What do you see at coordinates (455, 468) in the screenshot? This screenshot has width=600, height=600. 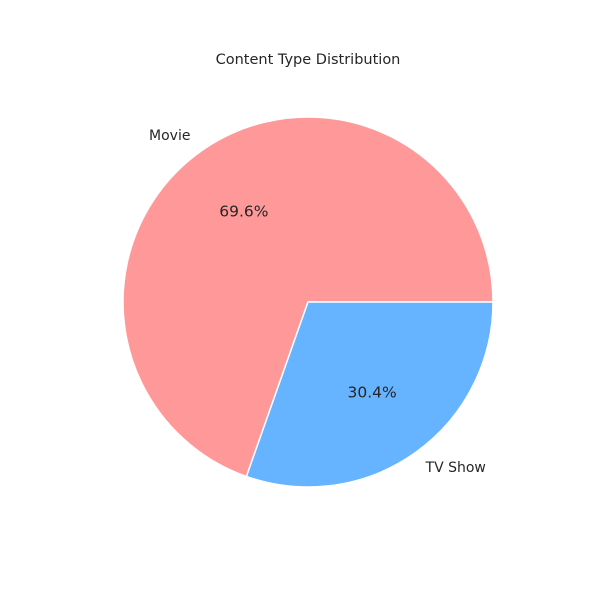 I see `slice-label-tv-show: TV Show` at bounding box center [455, 468].